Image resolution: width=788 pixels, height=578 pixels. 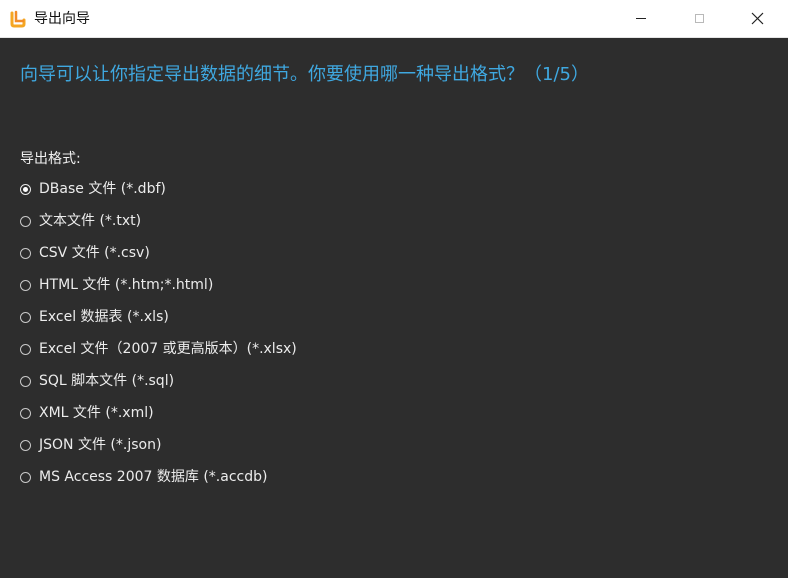 I want to click on option-txt: 文本文件 (*.txt), so click(x=158, y=221).